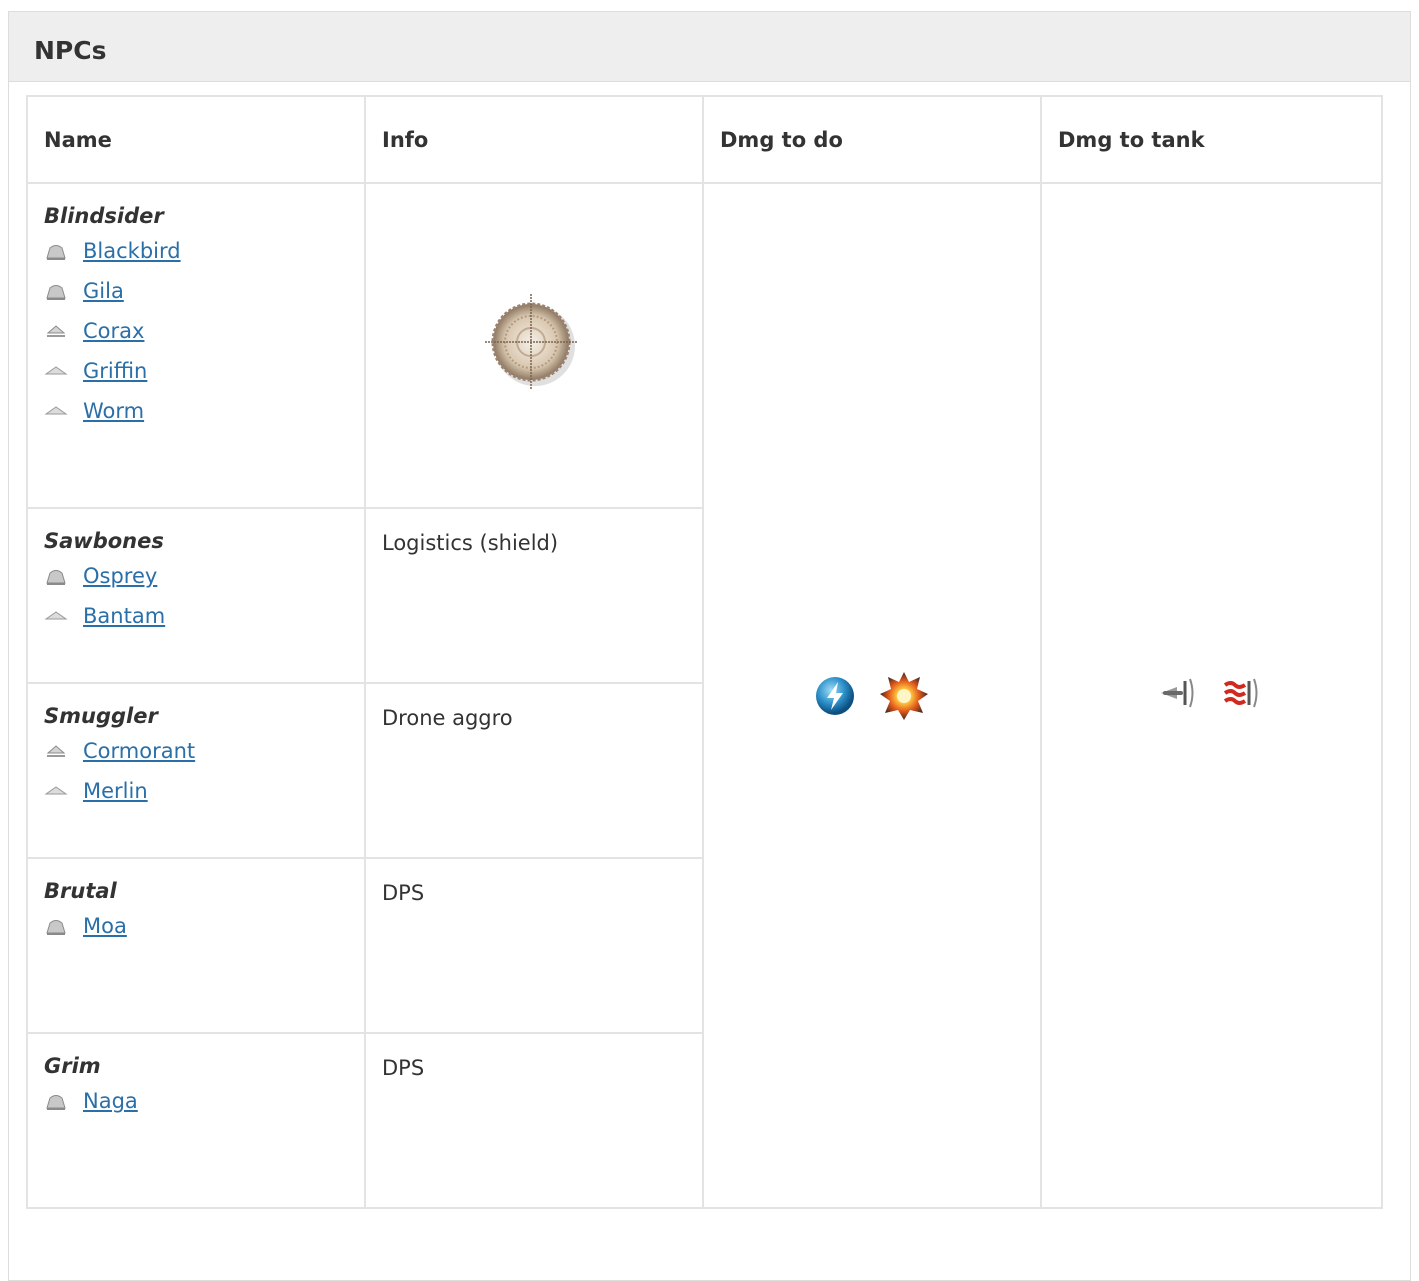 The height and width of the screenshot is (1281, 1419). What do you see at coordinates (196, 345) in the screenshot?
I see `name-cell: Blindsider Blackbird Gila Corax Griffin` at bounding box center [196, 345].